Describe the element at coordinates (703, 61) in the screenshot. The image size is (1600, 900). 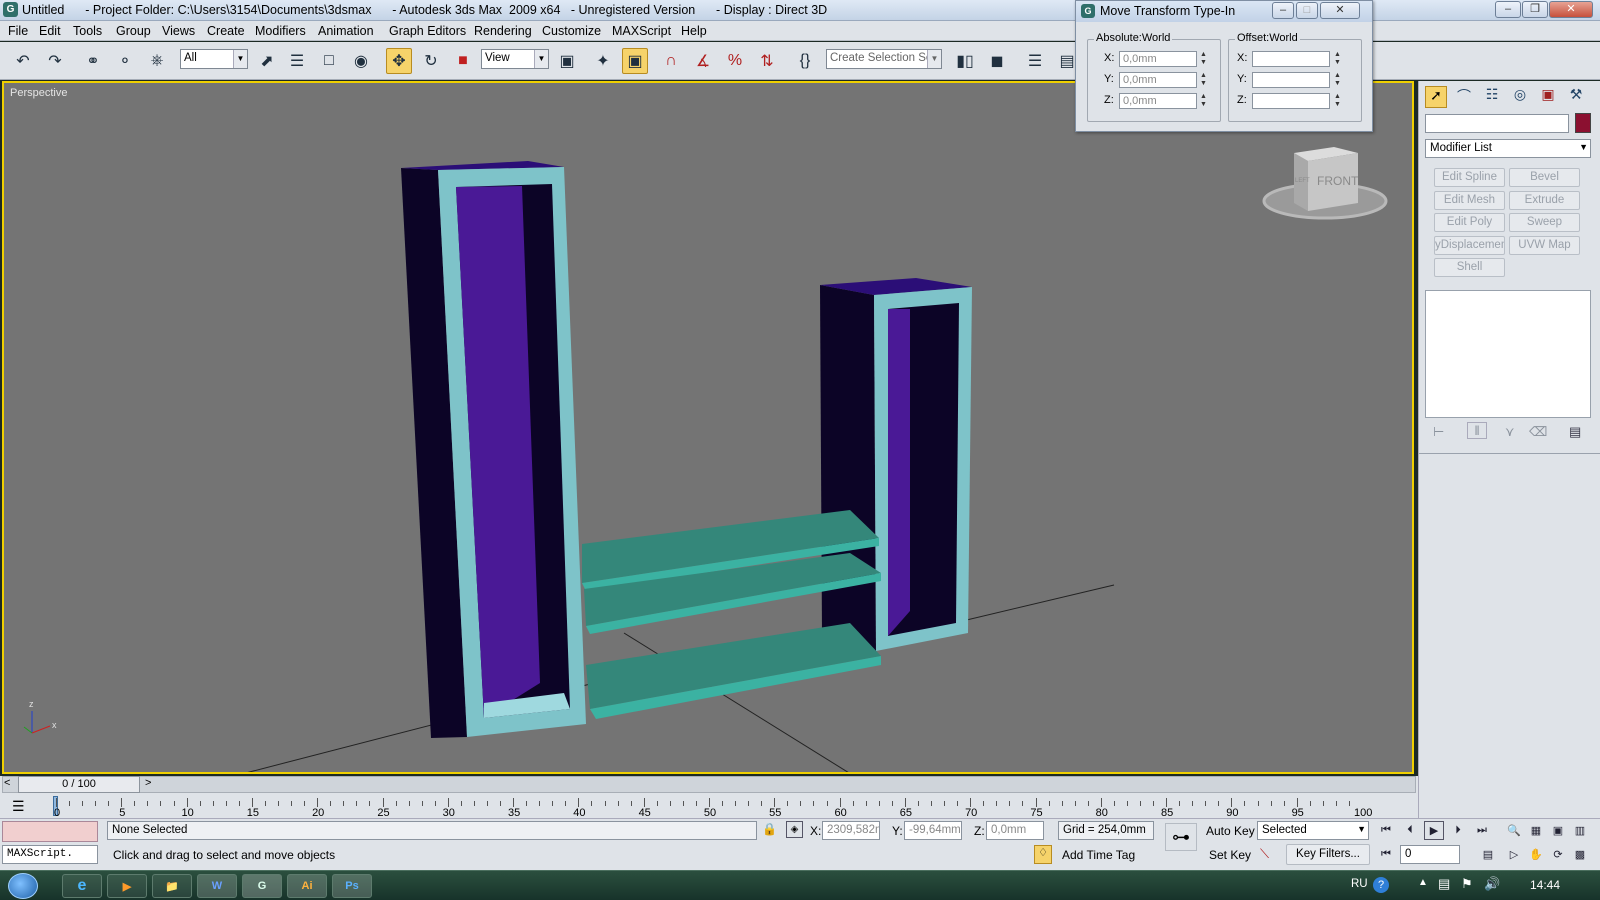
I see `angle-snap-icon: ∡` at that location.